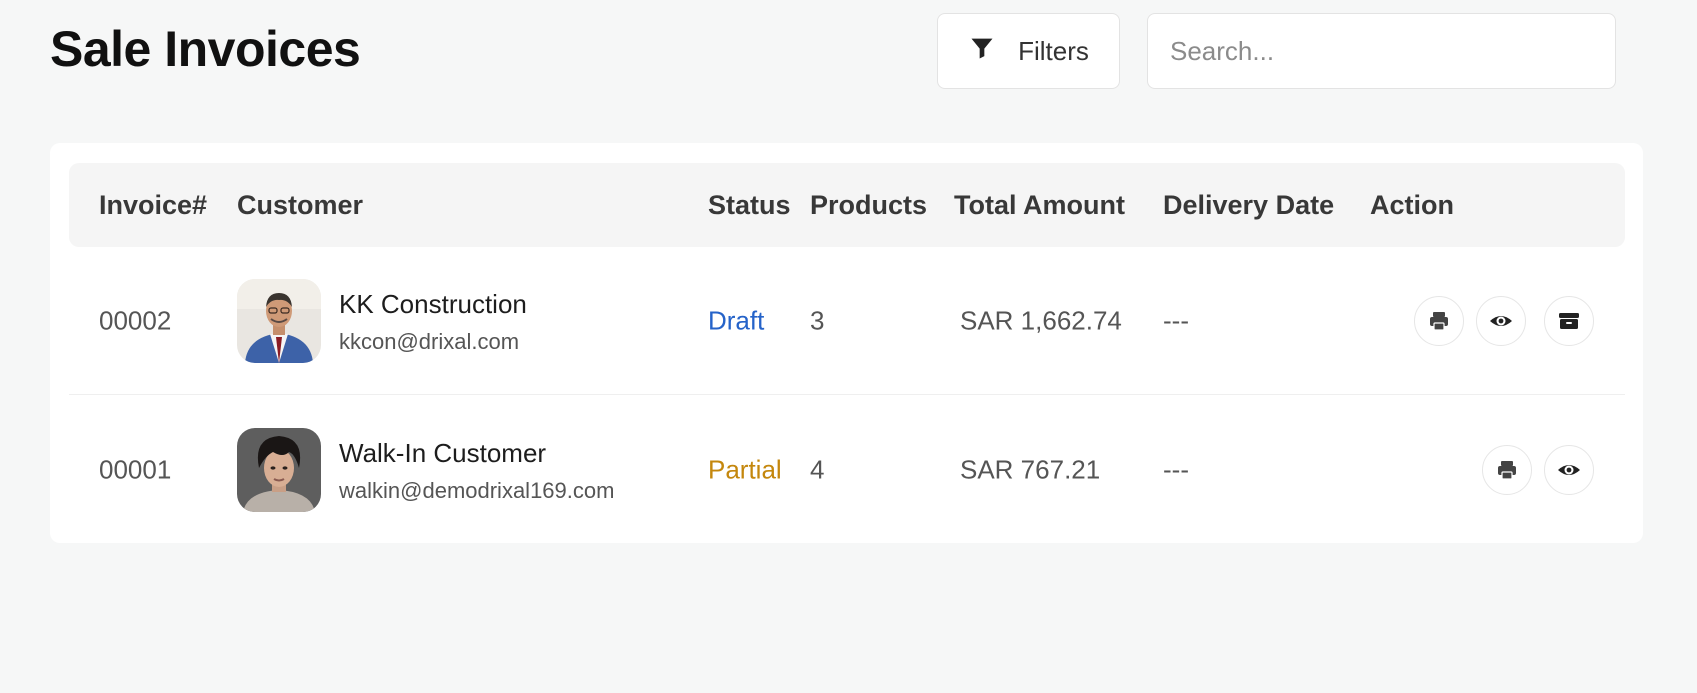 Image resolution: width=1697 pixels, height=693 pixels. I want to click on page-title: Sale Invoices, so click(205, 49).